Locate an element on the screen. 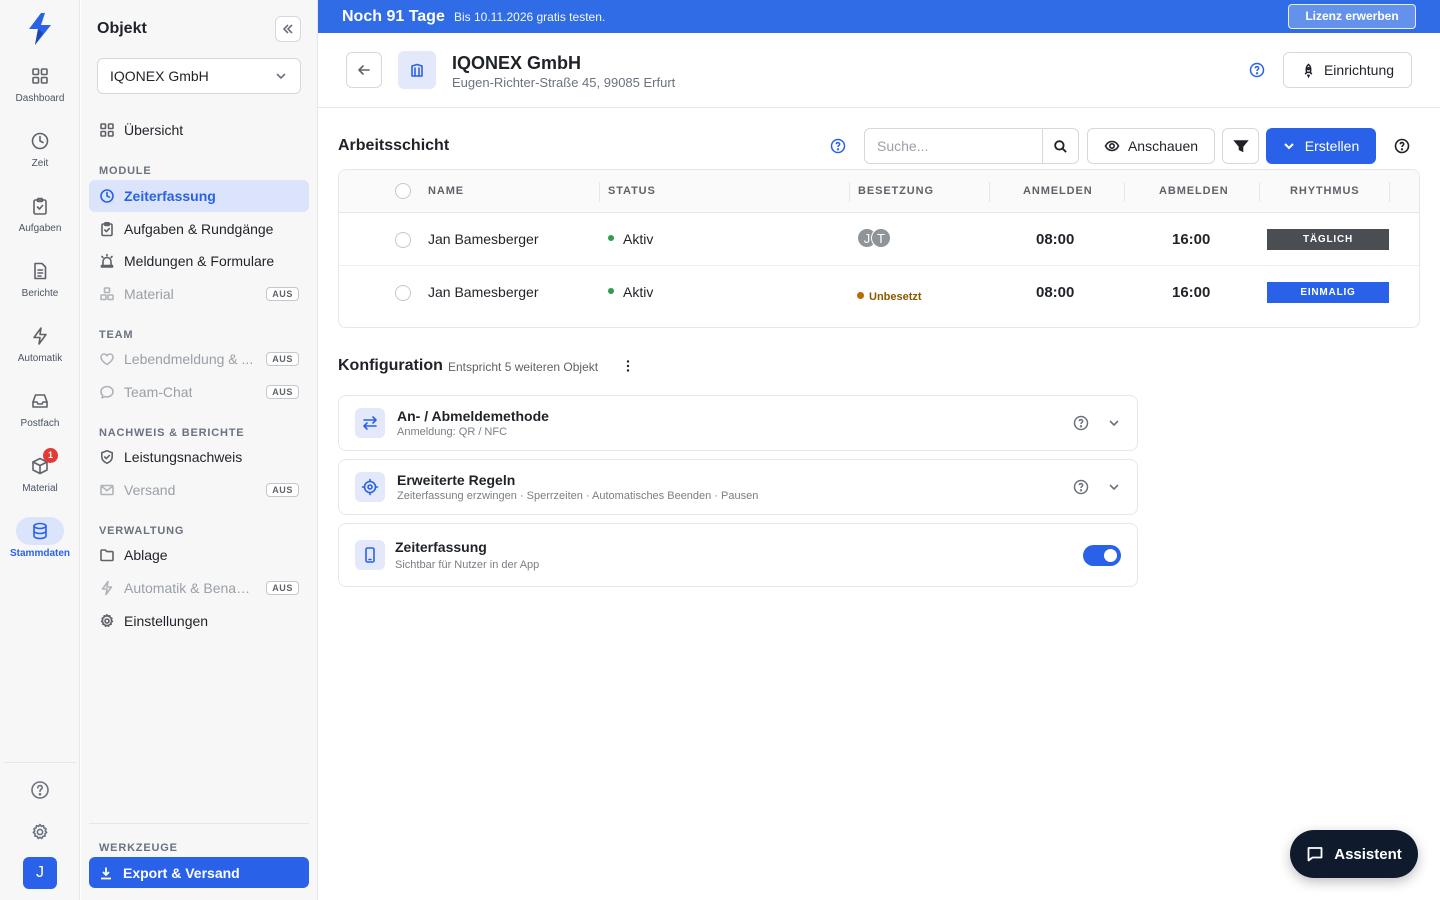 The width and height of the screenshot is (1440, 900). visibility-toggle is located at coordinates (1102, 555).